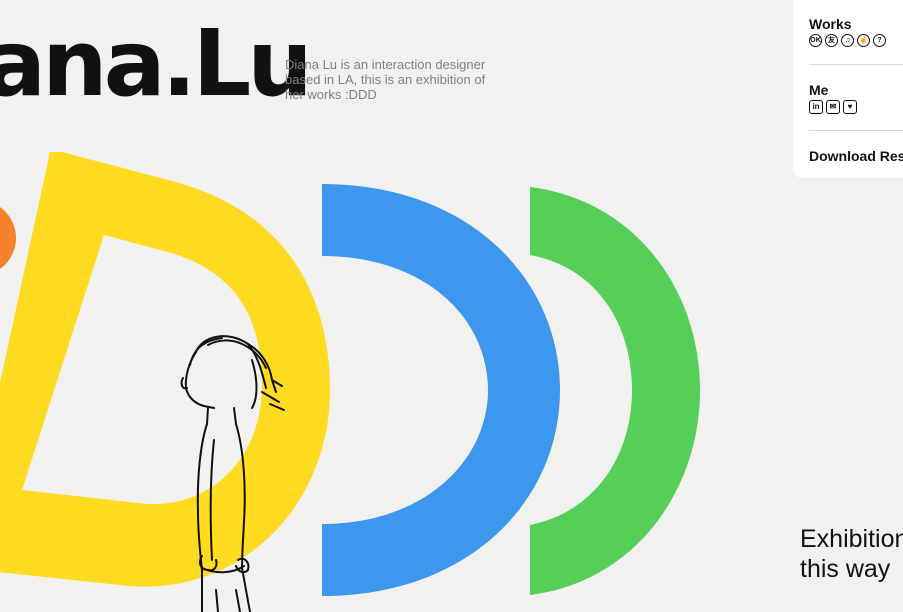 Image resolution: width=903 pixels, height=612 pixels. I want to click on exhibition-line-1: Exhibition, so click(851, 539).